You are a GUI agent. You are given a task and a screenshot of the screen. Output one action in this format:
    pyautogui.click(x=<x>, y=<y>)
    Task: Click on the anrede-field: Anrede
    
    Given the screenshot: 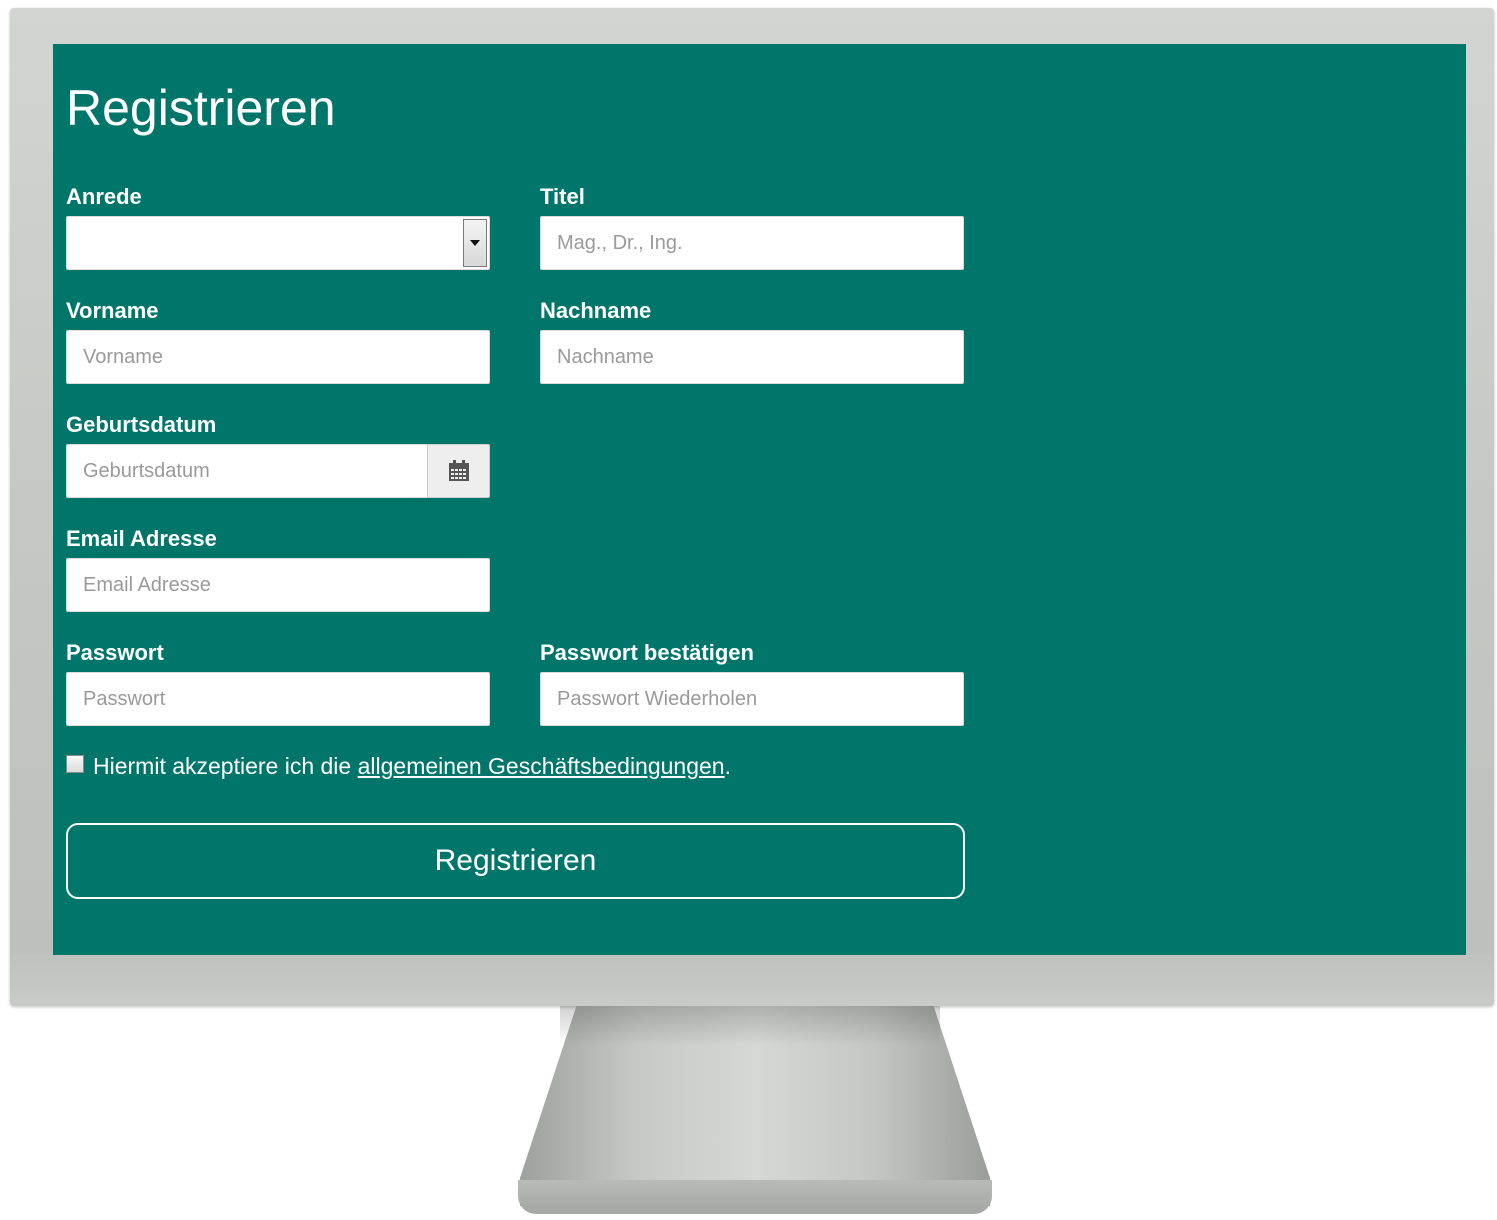 What is the action you would take?
    pyautogui.click(x=278, y=227)
    